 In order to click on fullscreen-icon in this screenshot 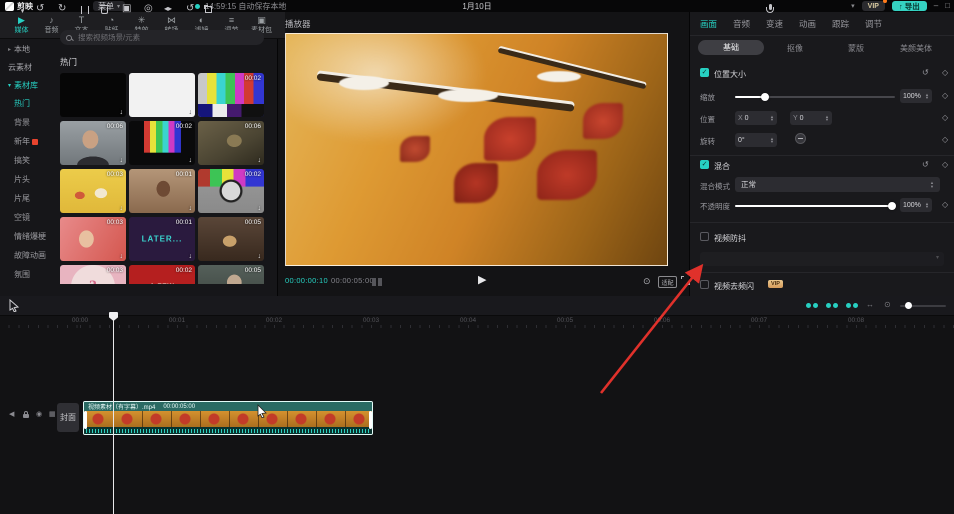, I will do `click(685, 280)`.